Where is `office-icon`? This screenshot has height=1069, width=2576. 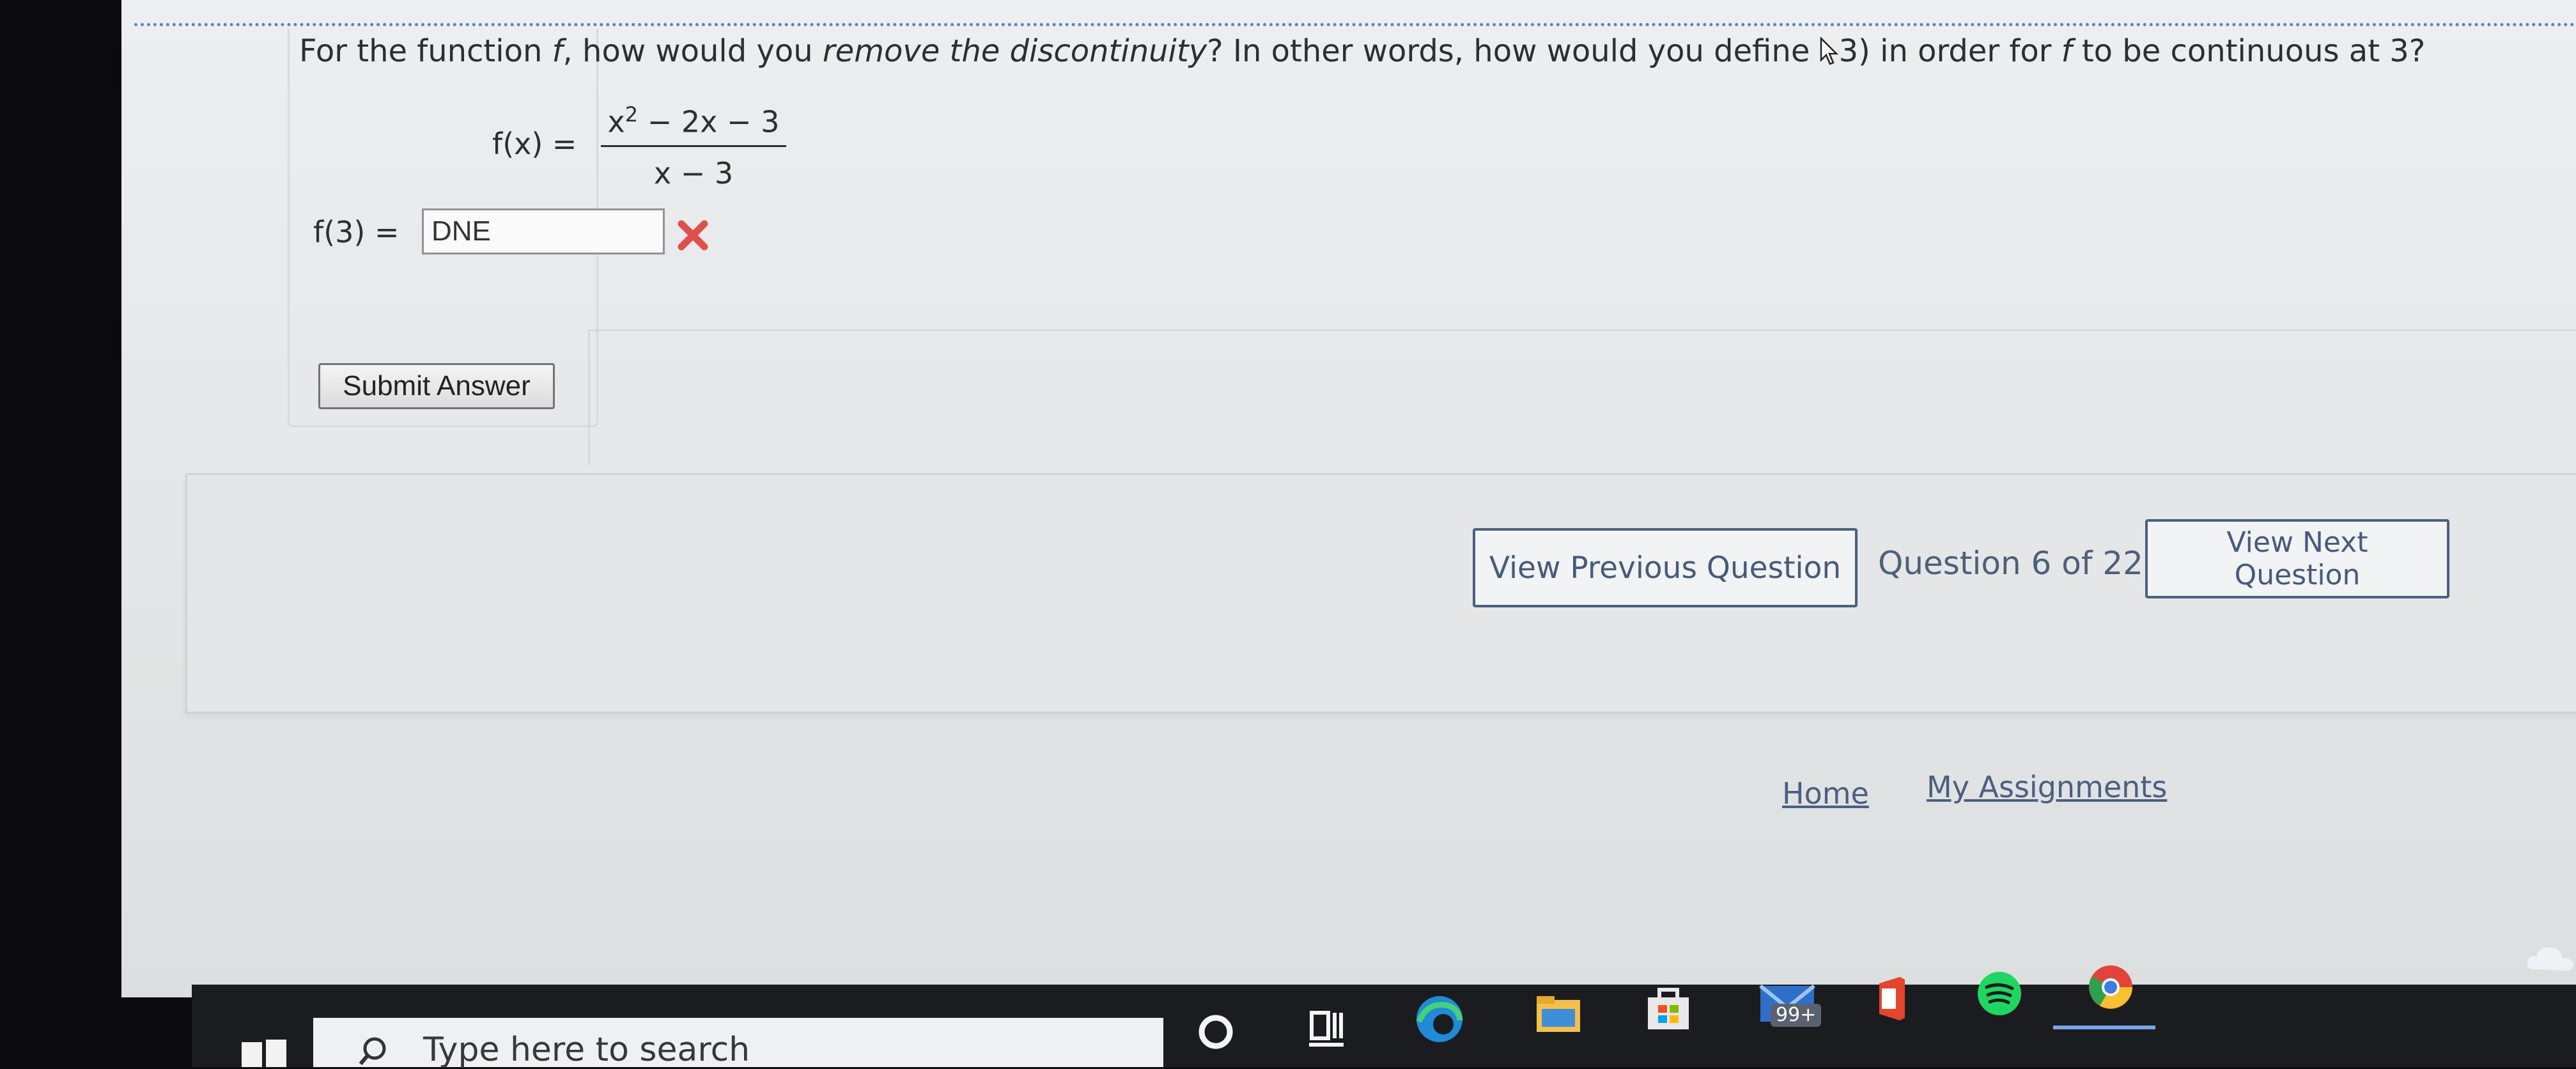
office-icon is located at coordinates (1892, 999).